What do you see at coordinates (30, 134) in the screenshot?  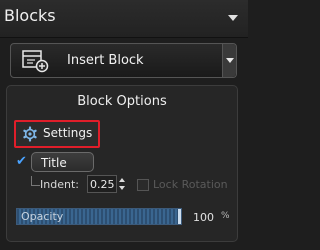 I see `gear-icon` at bounding box center [30, 134].